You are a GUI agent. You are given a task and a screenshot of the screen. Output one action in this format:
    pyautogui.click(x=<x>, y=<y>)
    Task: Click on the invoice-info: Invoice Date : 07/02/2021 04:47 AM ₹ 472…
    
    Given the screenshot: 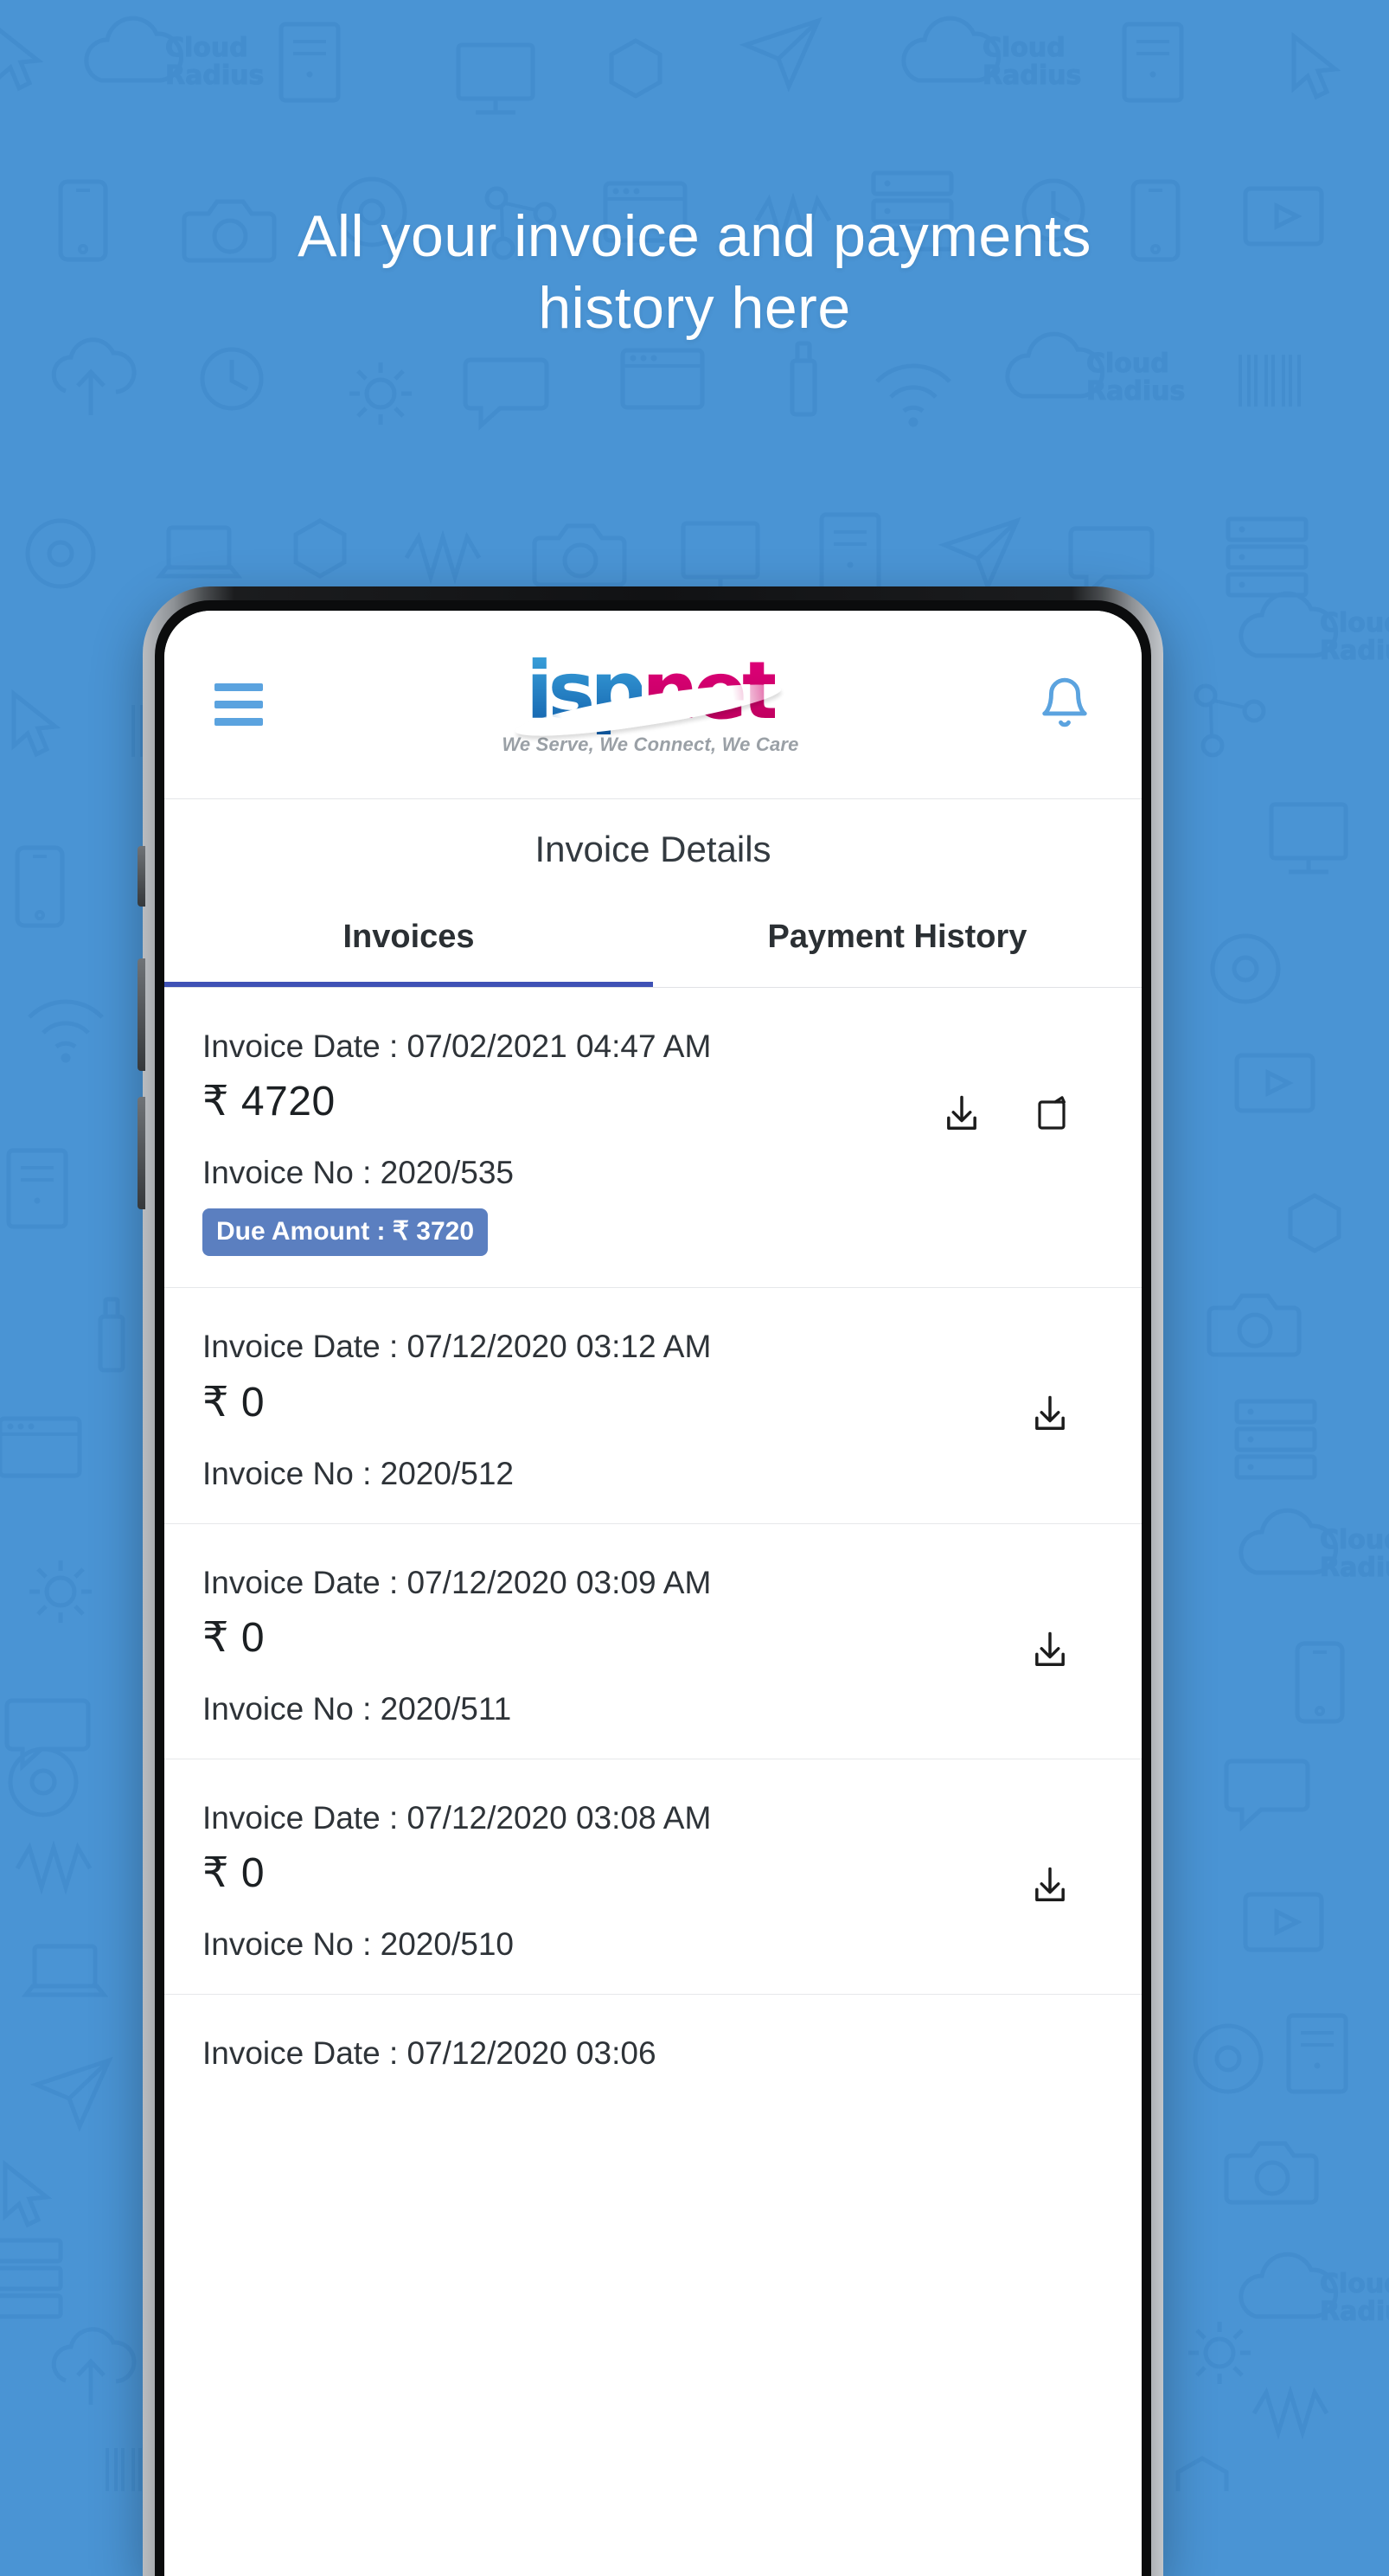 What is the action you would take?
    pyautogui.click(x=570, y=1141)
    